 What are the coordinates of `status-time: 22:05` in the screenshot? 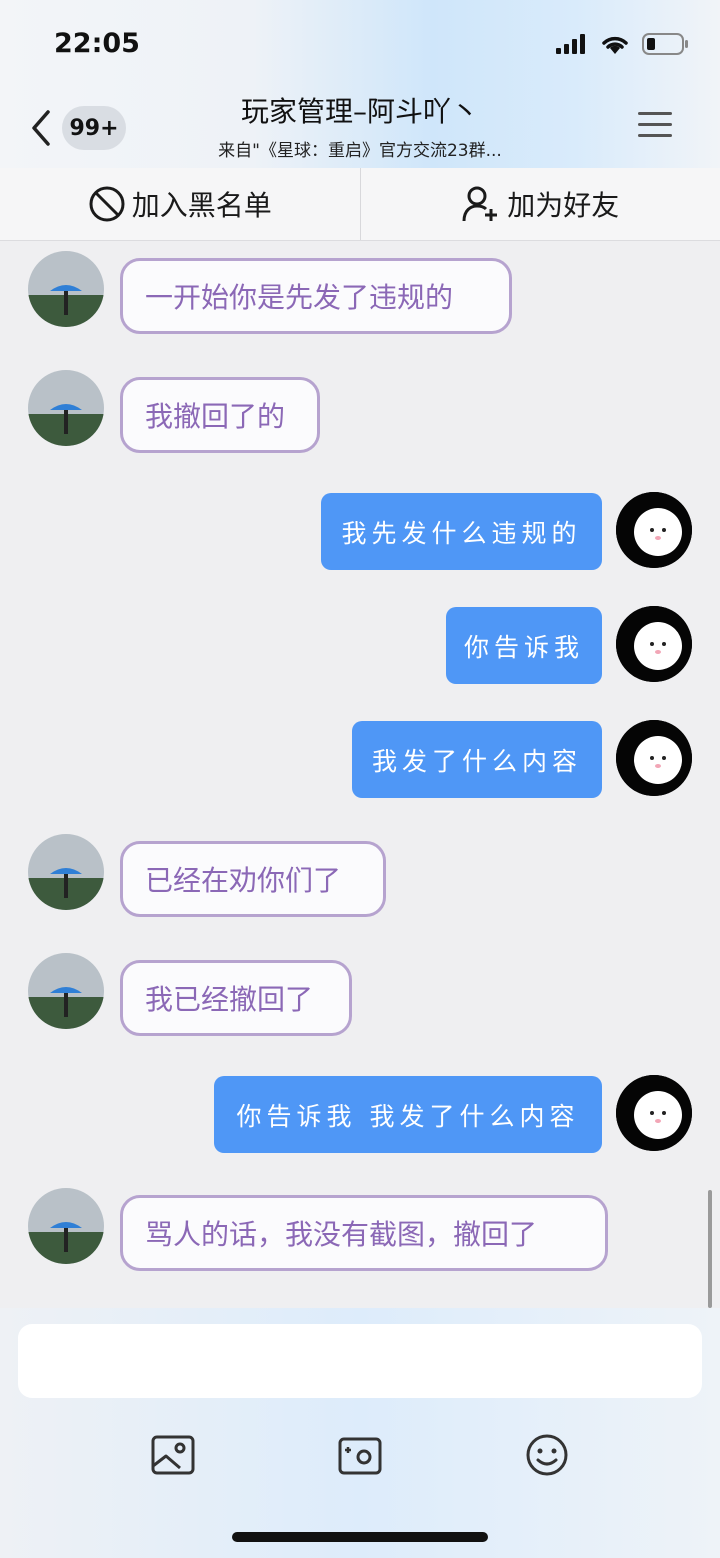 It's located at (97, 43).